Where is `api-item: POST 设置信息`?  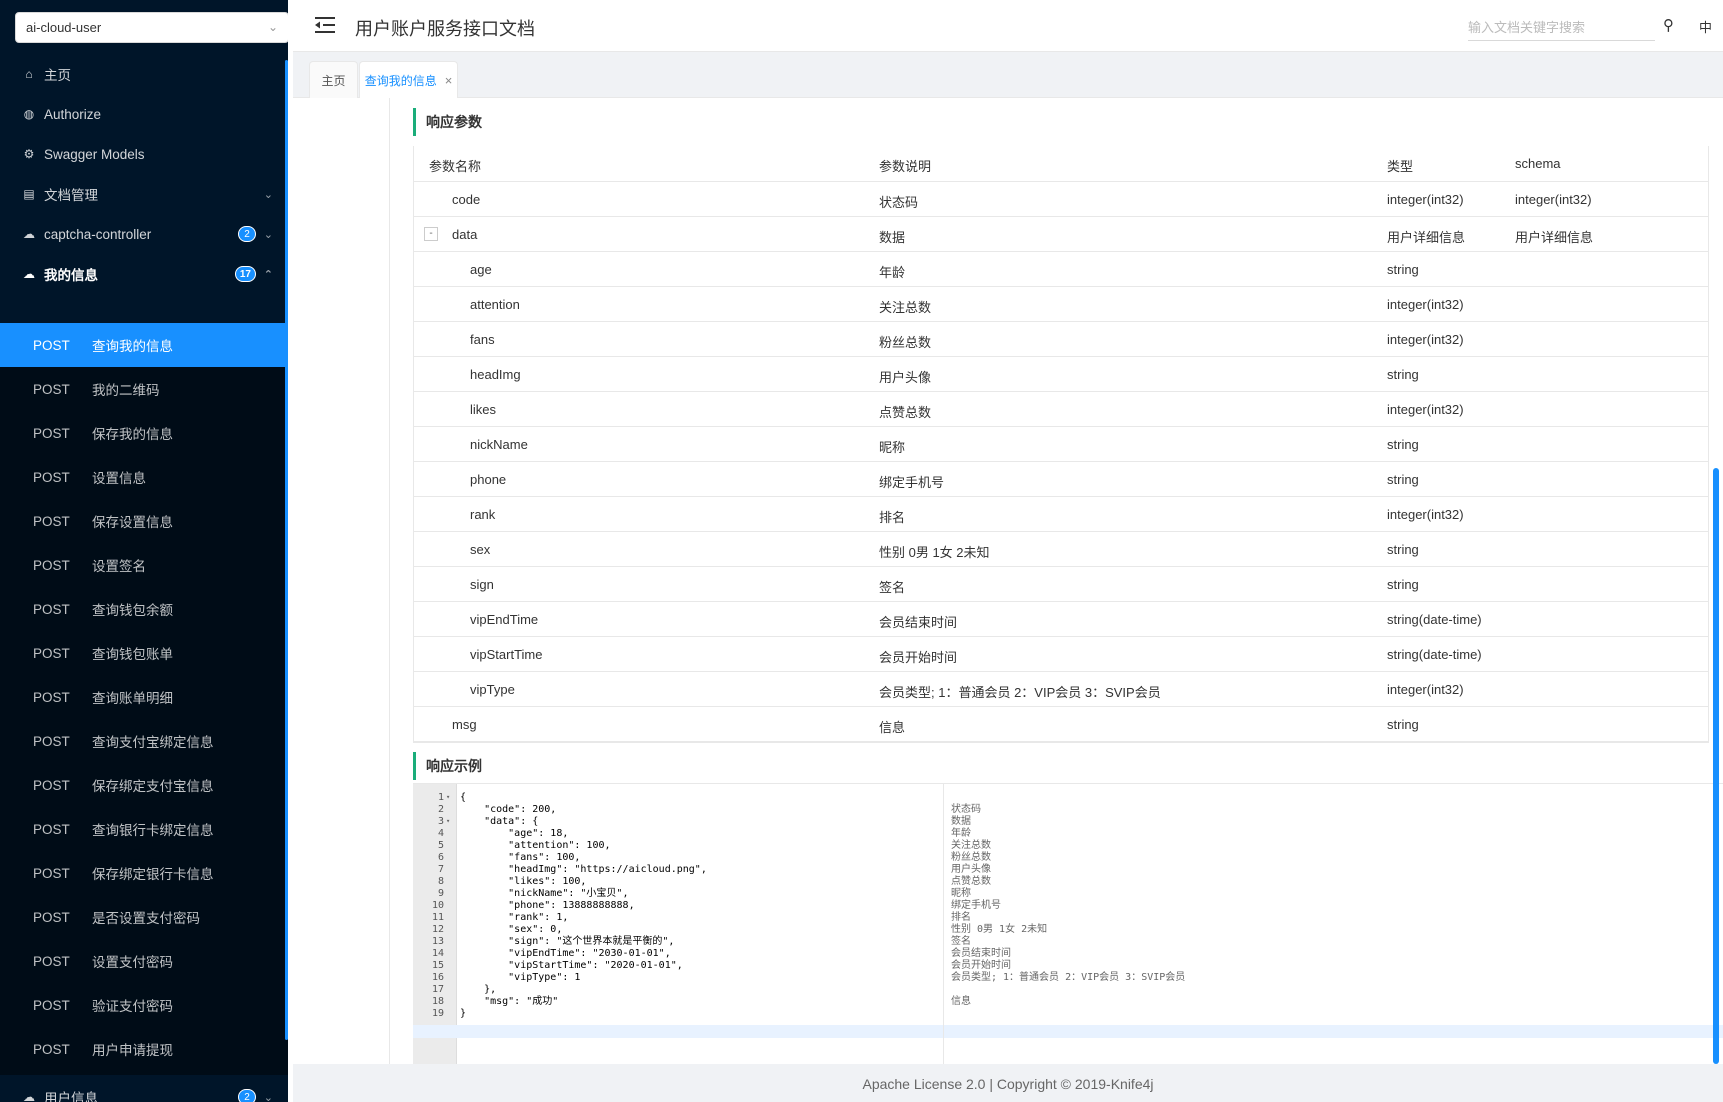 api-item: POST 设置信息 is located at coordinates (144, 477).